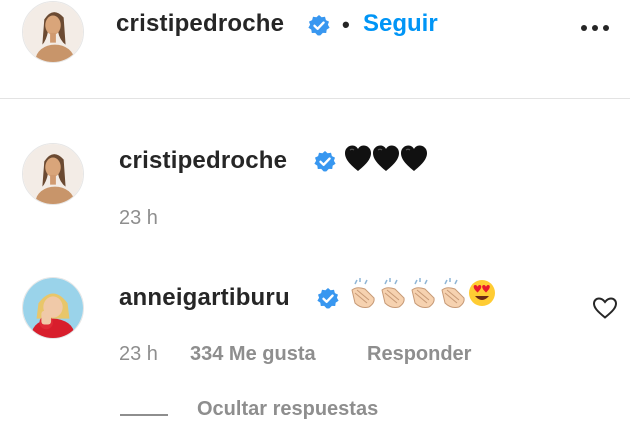  I want to click on post-author-username: cristipedroche, so click(200, 24).